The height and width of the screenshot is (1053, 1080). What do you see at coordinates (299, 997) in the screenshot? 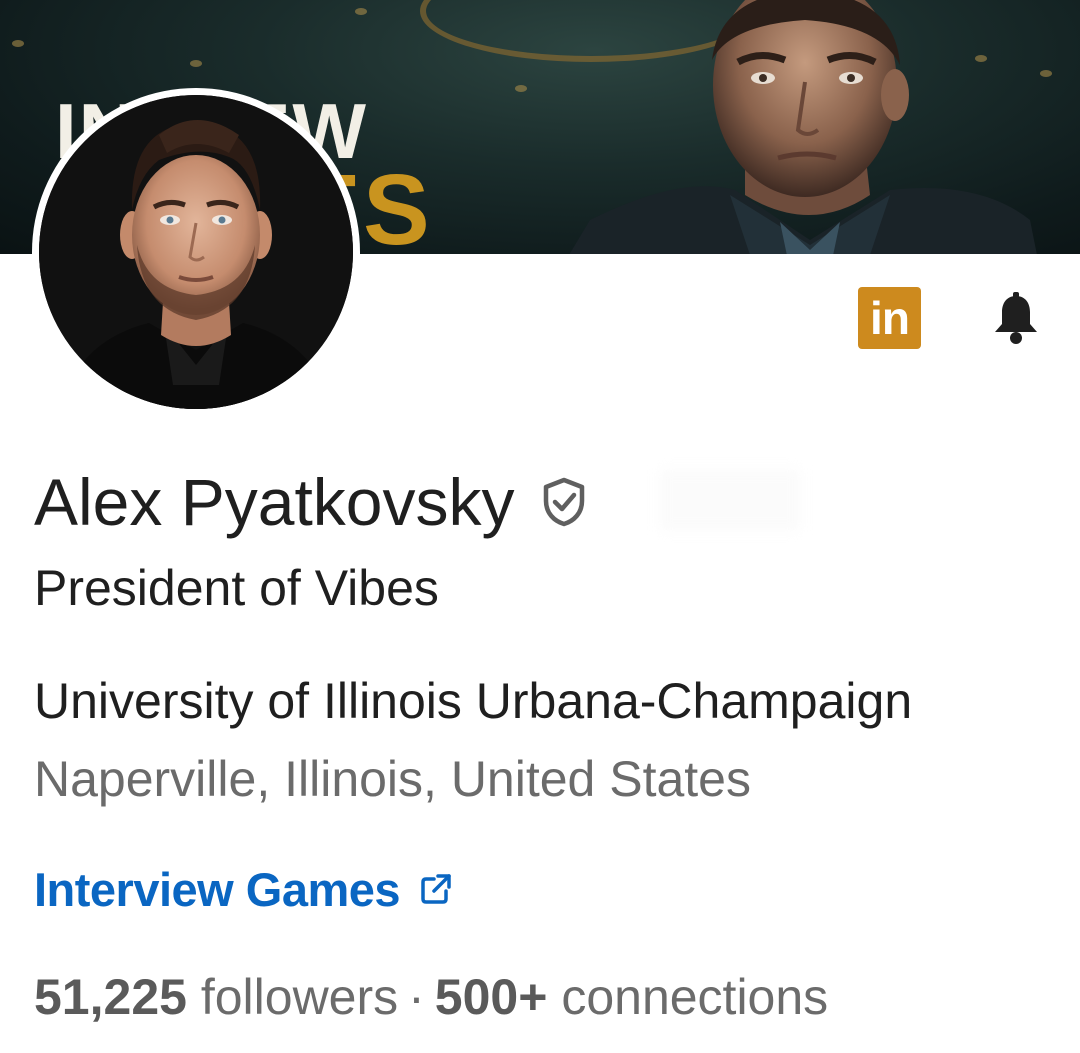
I see `followers-label: followers` at bounding box center [299, 997].